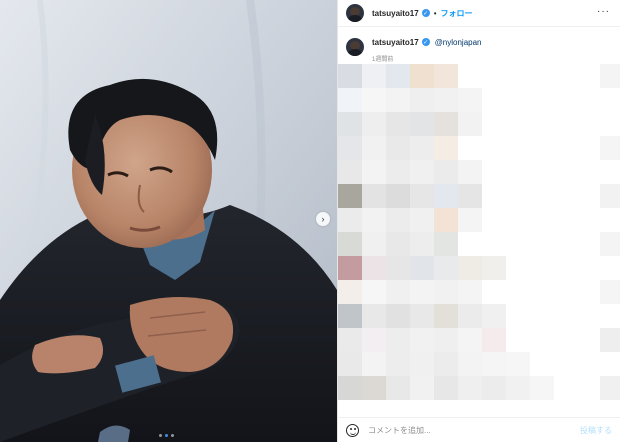 This screenshot has width=620, height=442. I want to click on carousel-indicator, so click(166, 435).